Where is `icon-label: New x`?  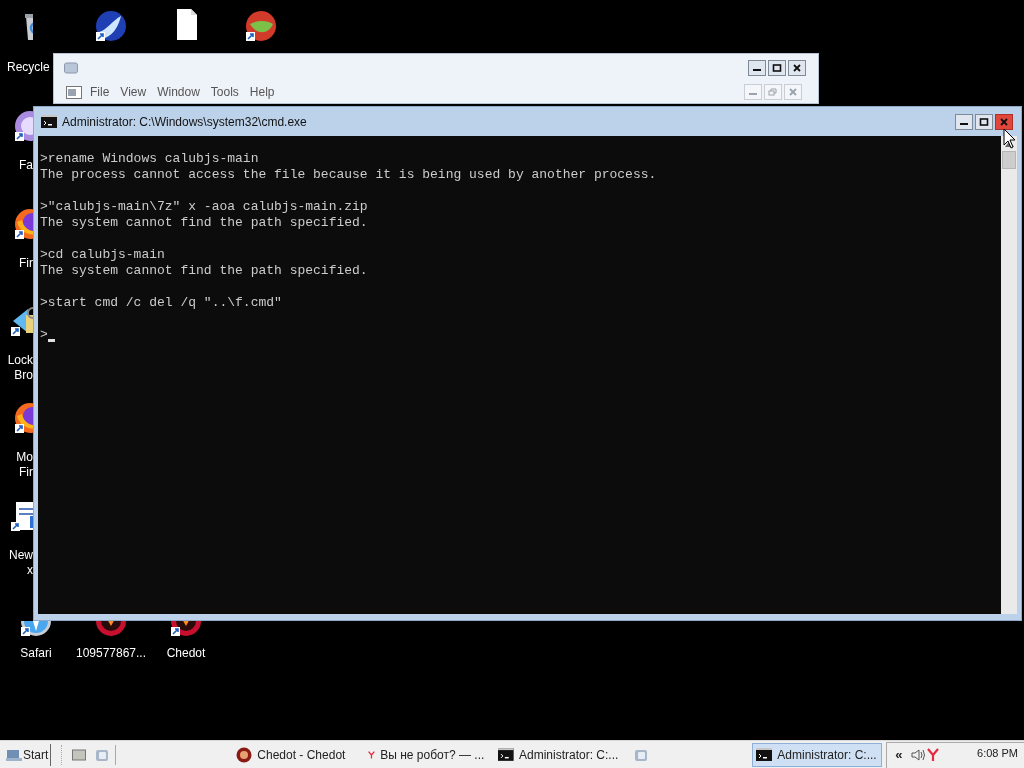 icon-label: New x is located at coordinates (20, 563).